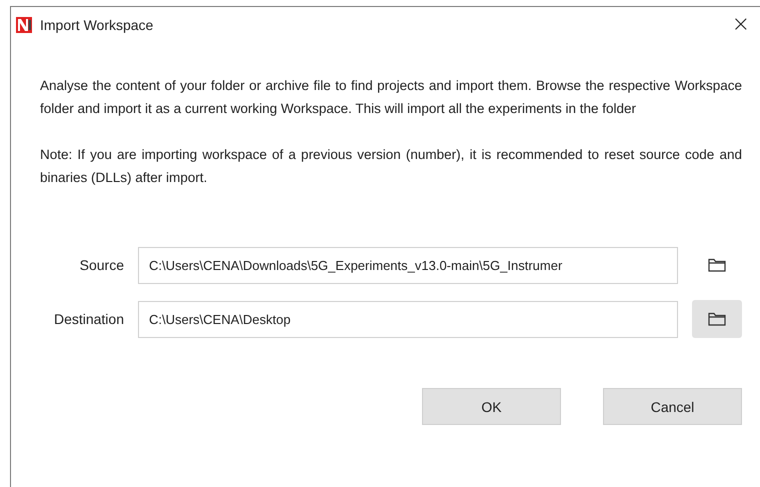  Describe the element at coordinates (97, 24) in the screenshot. I see `window-title: Import Workspace` at that location.